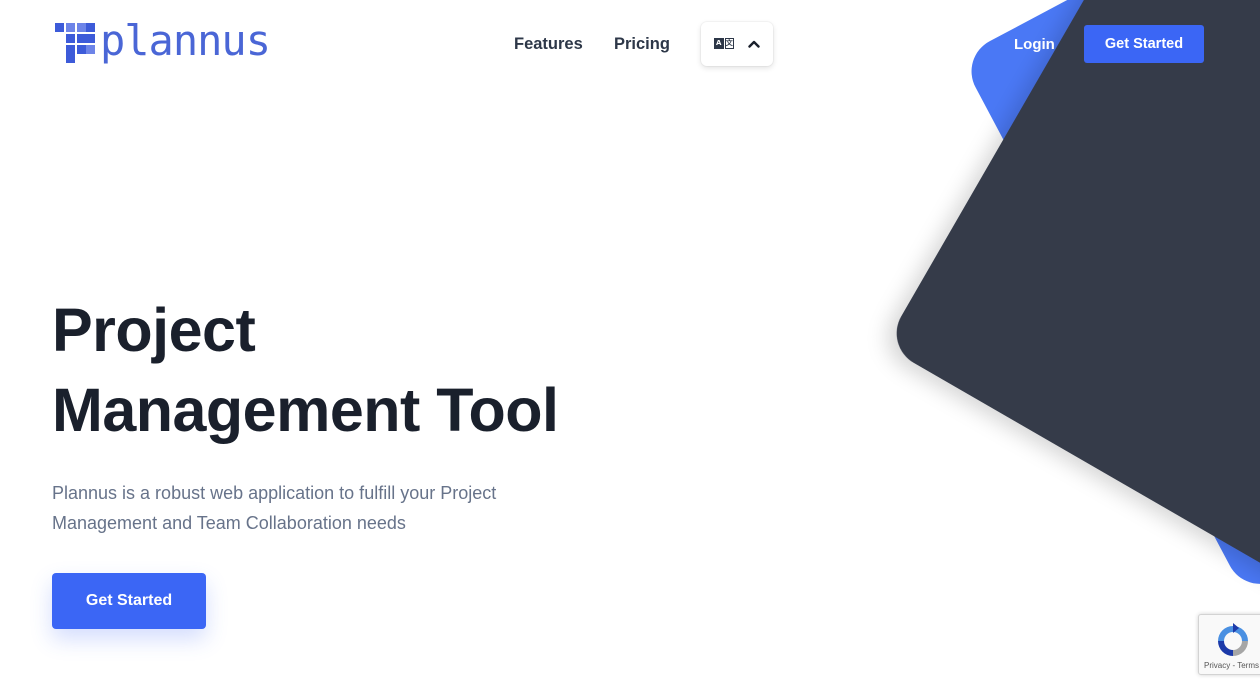 The width and height of the screenshot is (1260, 680). Describe the element at coordinates (1144, 44) in the screenshot. I see `header-get-started-button: Get Started` at that location.